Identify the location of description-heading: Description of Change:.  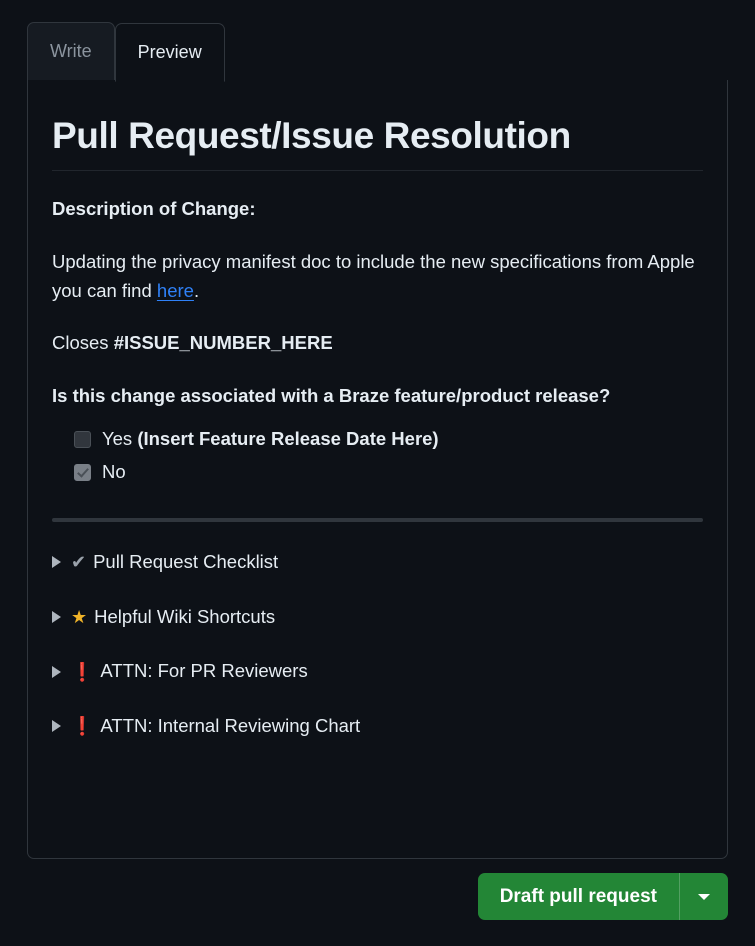
(377, 209).